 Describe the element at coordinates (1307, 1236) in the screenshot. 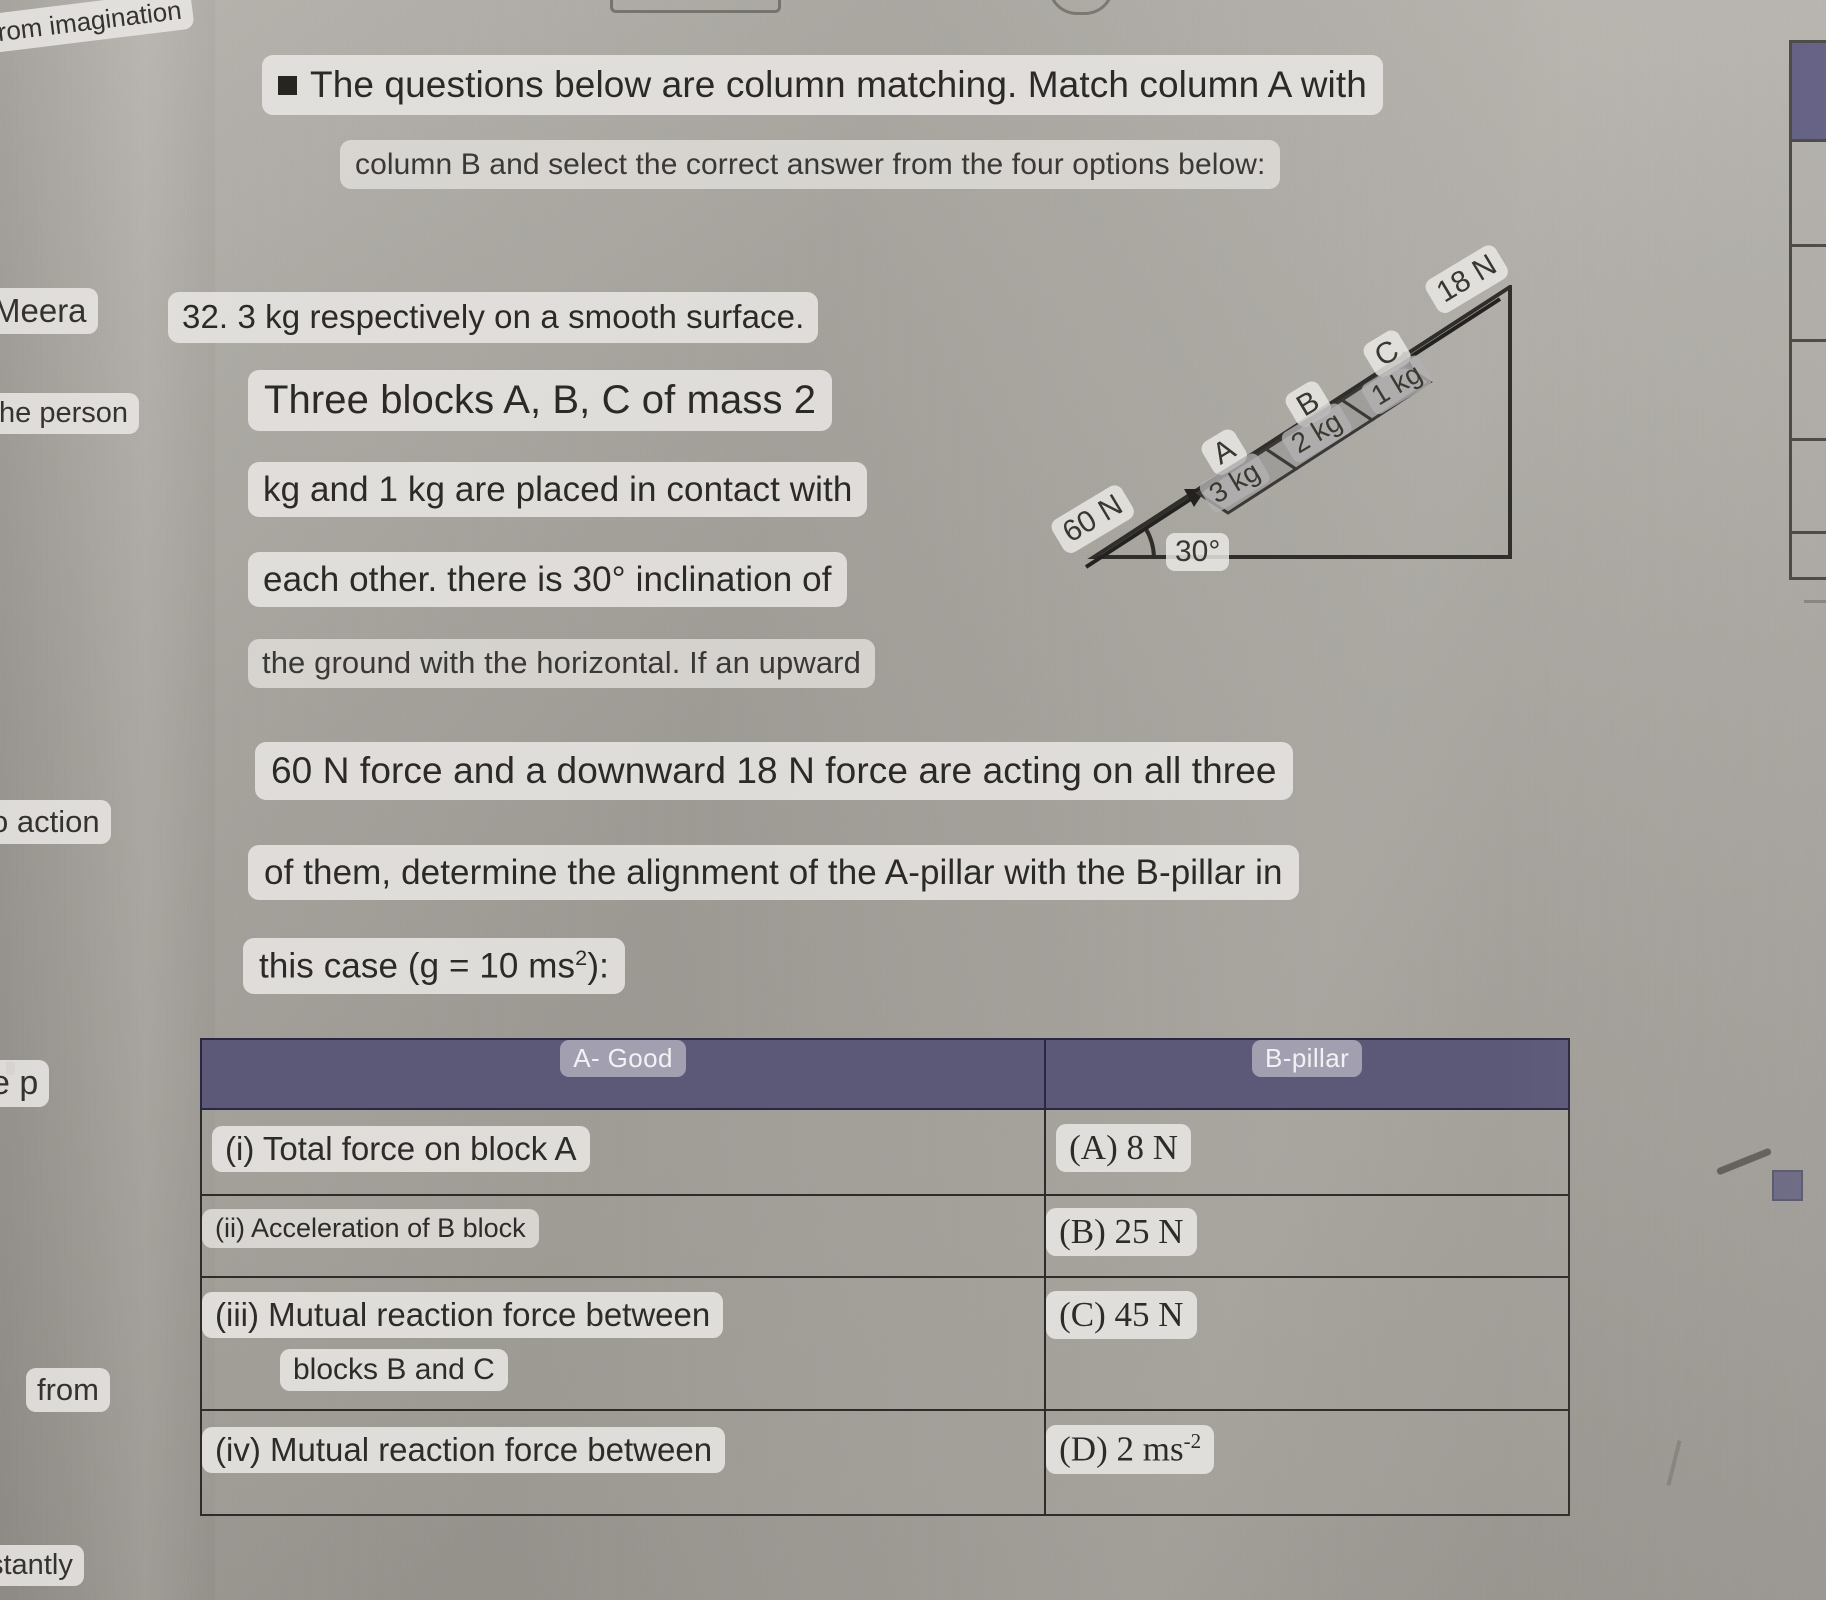

I see `row-2-cell-b: (B) 25 N` at that location.